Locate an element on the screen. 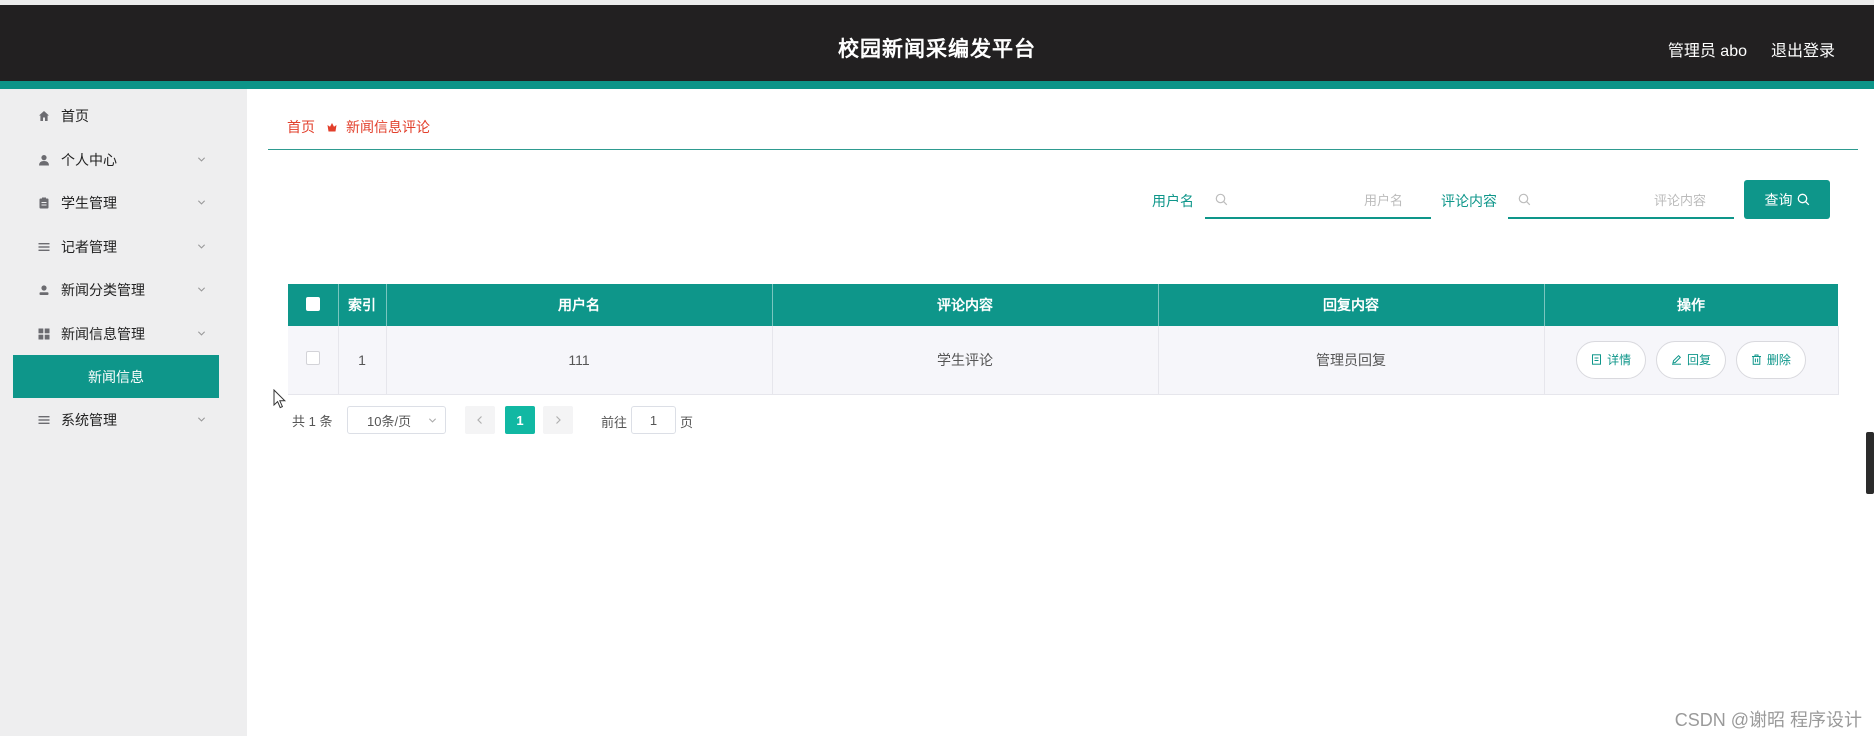 The height and width of the screenshot is (736, 1874). detail-button: 详情 is located at coordinates (1611, 359).